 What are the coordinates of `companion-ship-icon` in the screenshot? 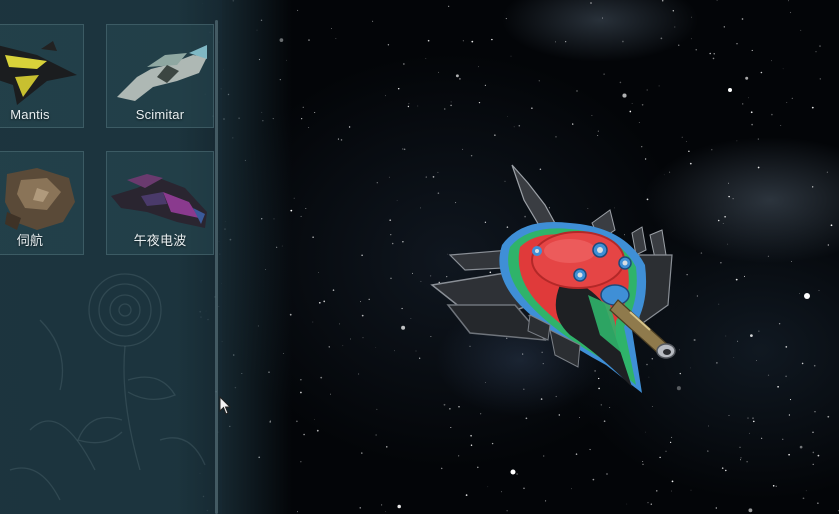 It's located at (40, 199).